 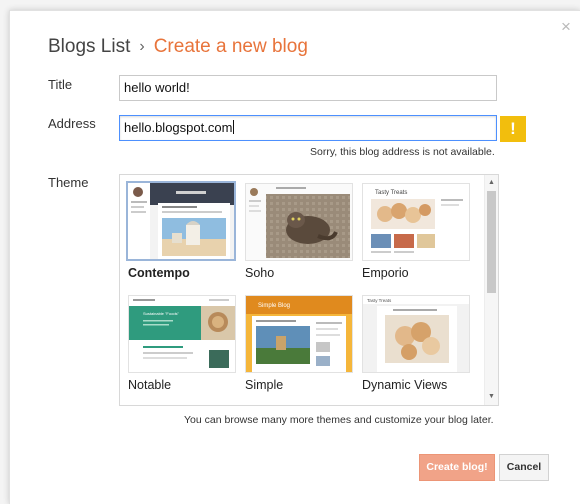 I want to click on theme-name: Notable, so click(x=150, y=385).